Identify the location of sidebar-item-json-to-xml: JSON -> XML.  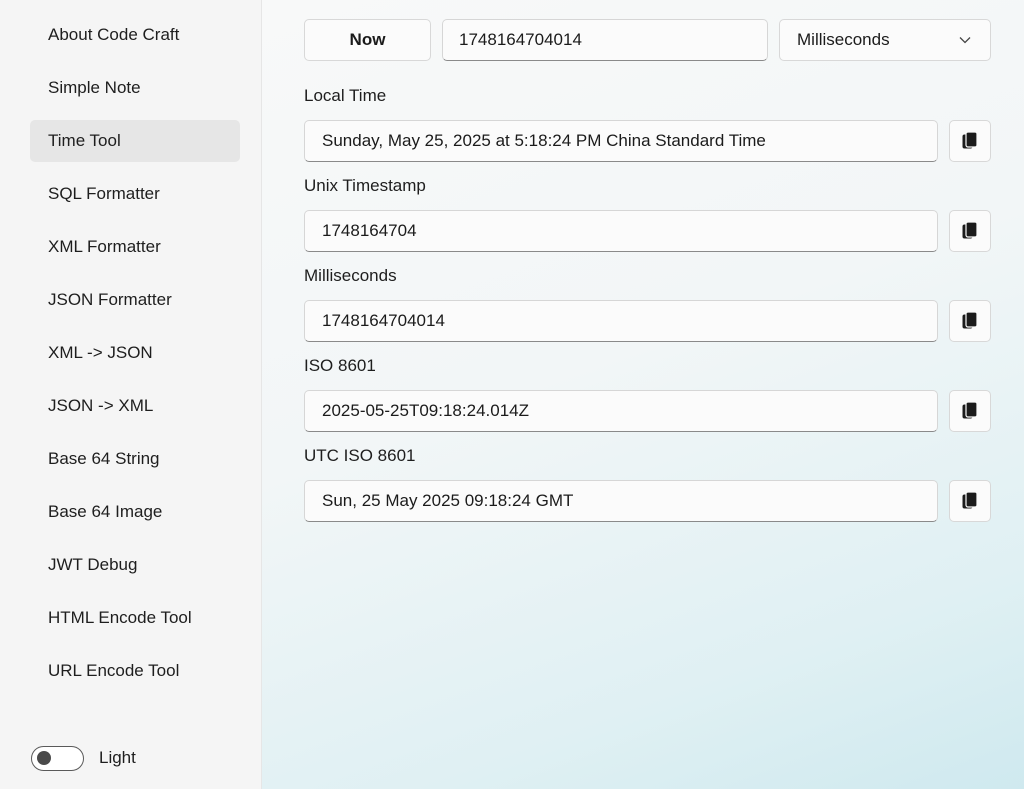
(135, 406).